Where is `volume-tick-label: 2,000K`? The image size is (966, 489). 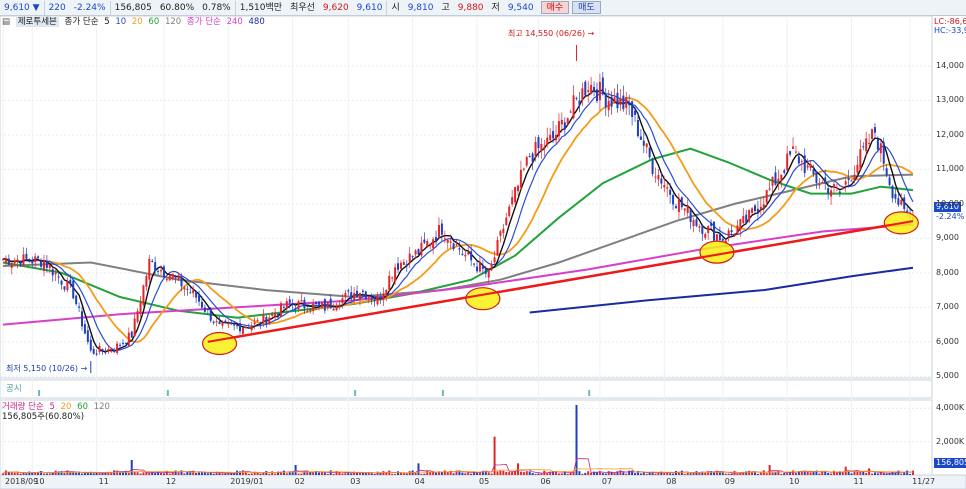
volume-tick-label: 2,000K is located at coordinates (950, 441).